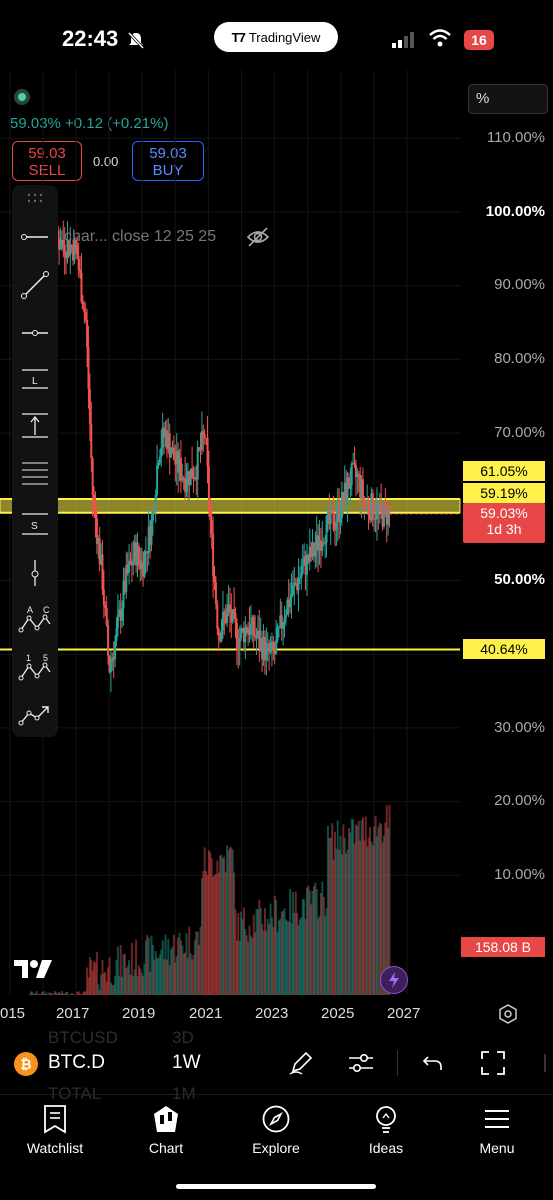  What do you see at coordinates (140, 237) in the screenshot?
I see `indicator-legend: char... close 12 25 25` at bounding box center [140, 237].